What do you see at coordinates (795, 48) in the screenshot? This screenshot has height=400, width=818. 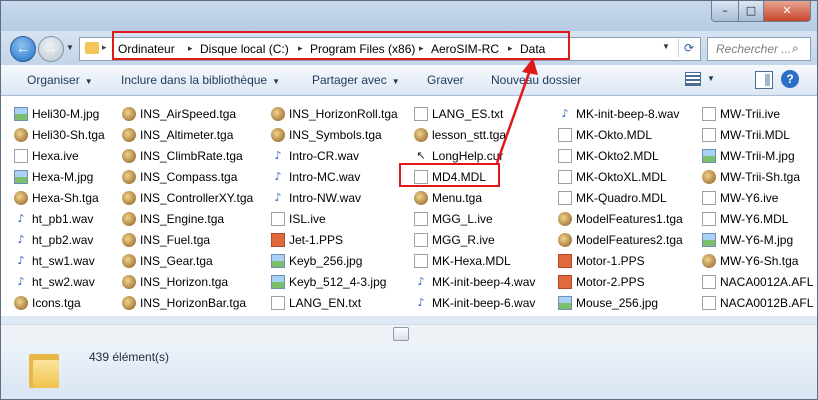 I see `search-icon: ⌕` at bounding box center [795, 48].